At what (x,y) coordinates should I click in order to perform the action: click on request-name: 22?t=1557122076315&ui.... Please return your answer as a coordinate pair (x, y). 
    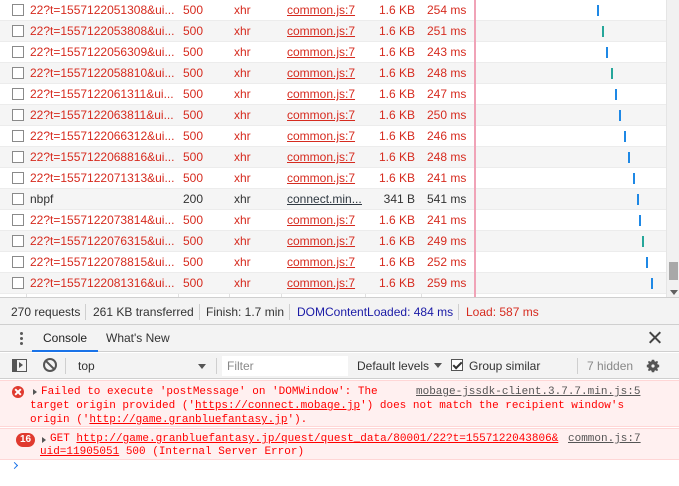
    Looking at the image, I should click on (104, 241).